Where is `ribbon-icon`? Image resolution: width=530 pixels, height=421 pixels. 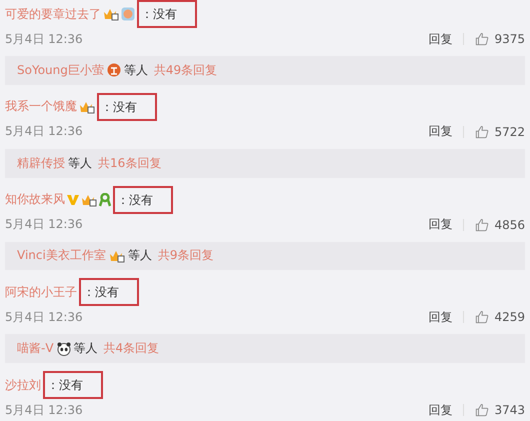
ribbon-icon is located at coordinates (105, 199).